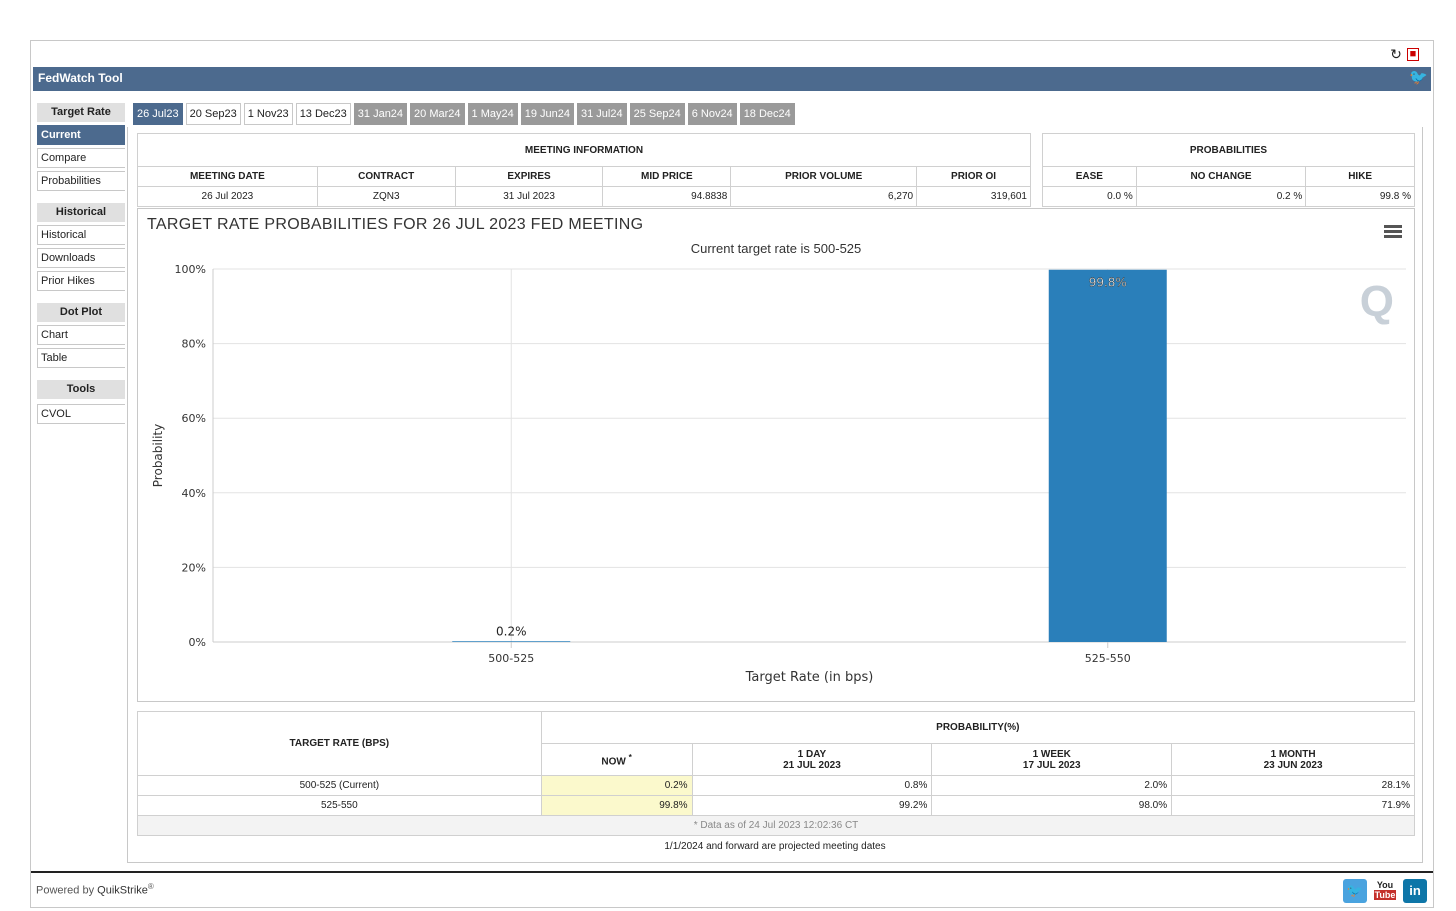 The height and width of the screenshot is (911, 1456). I want to click on y-tick-label: 80%, so click(194, 344).